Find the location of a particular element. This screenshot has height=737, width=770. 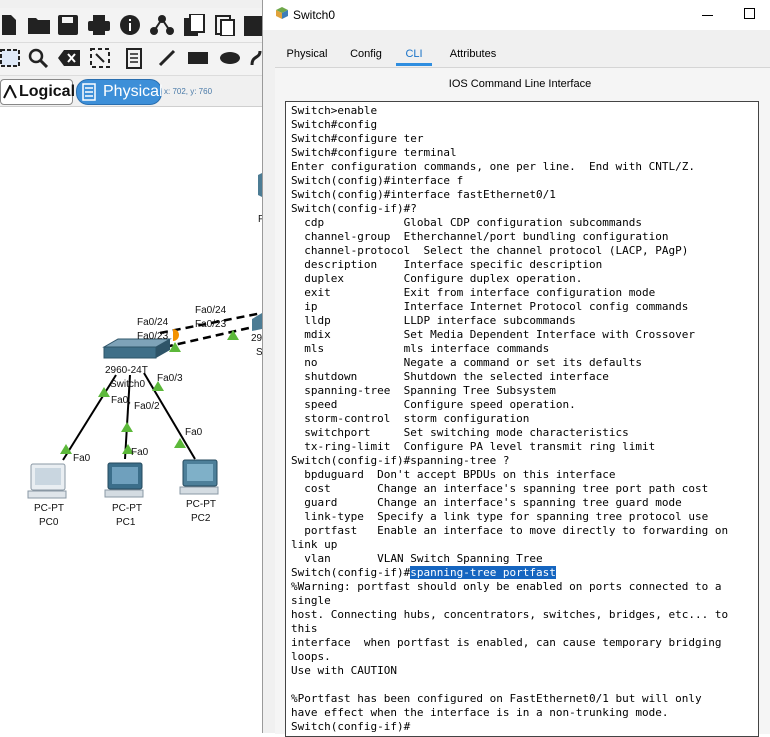

tab-physical: Physical is located at coordinates (307, 54).